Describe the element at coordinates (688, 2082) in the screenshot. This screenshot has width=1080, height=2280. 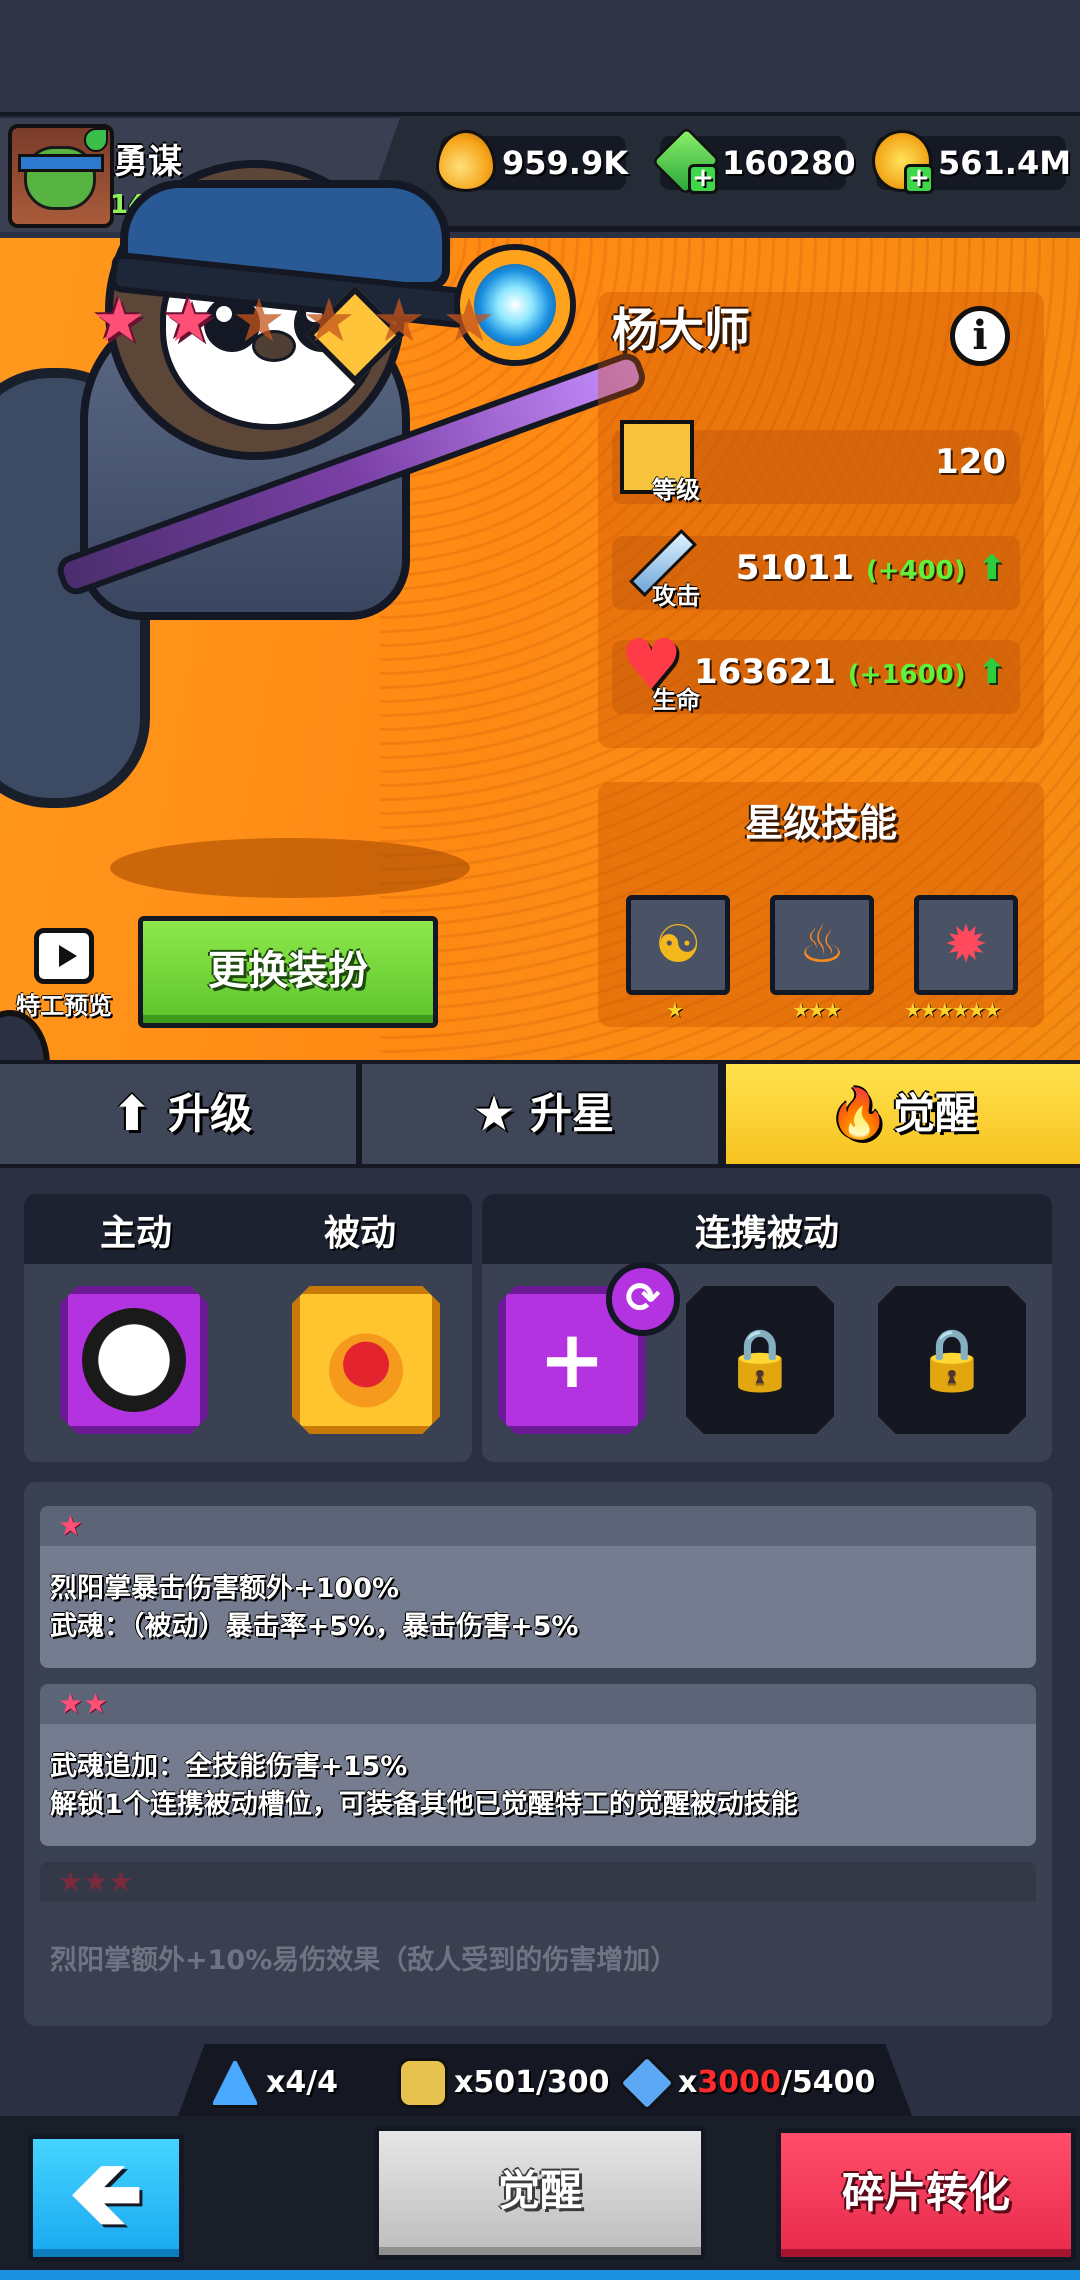
I see `awaken-material-3-prefix: x` at that location.